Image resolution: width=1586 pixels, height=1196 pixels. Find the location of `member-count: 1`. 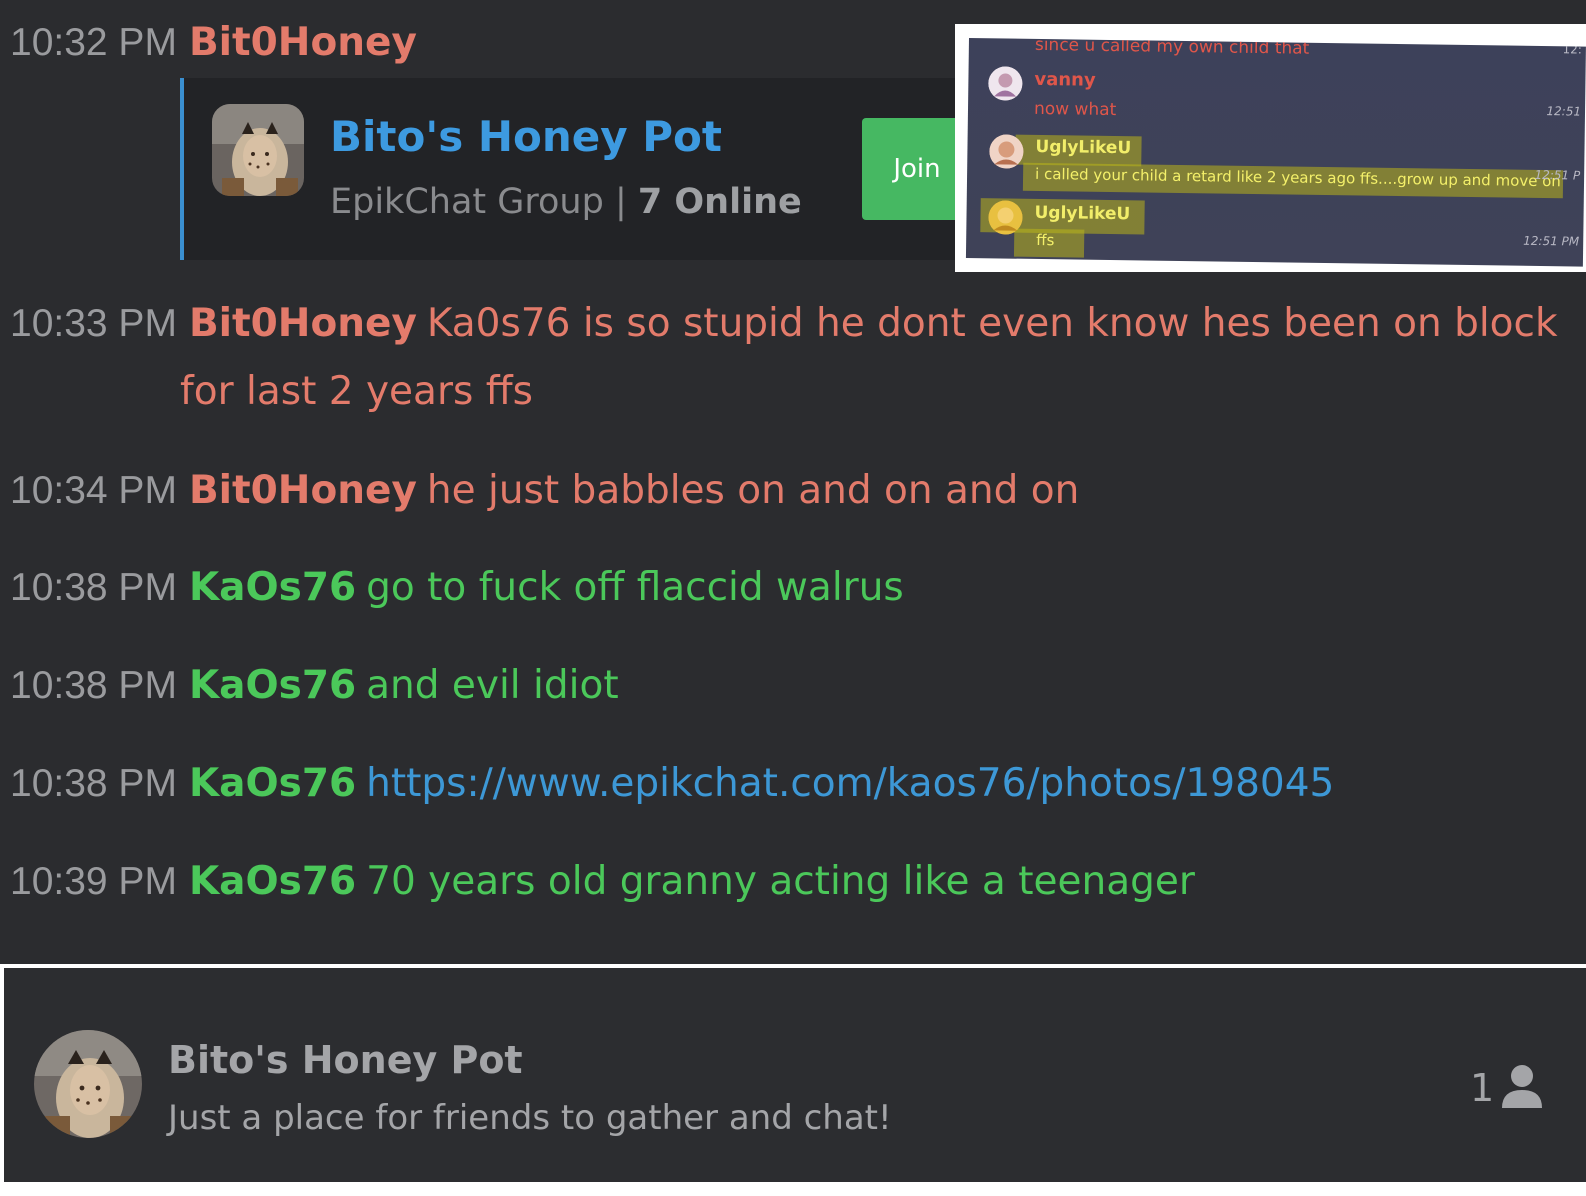

member-count: 1 is located at coordinates (1482, 1088).